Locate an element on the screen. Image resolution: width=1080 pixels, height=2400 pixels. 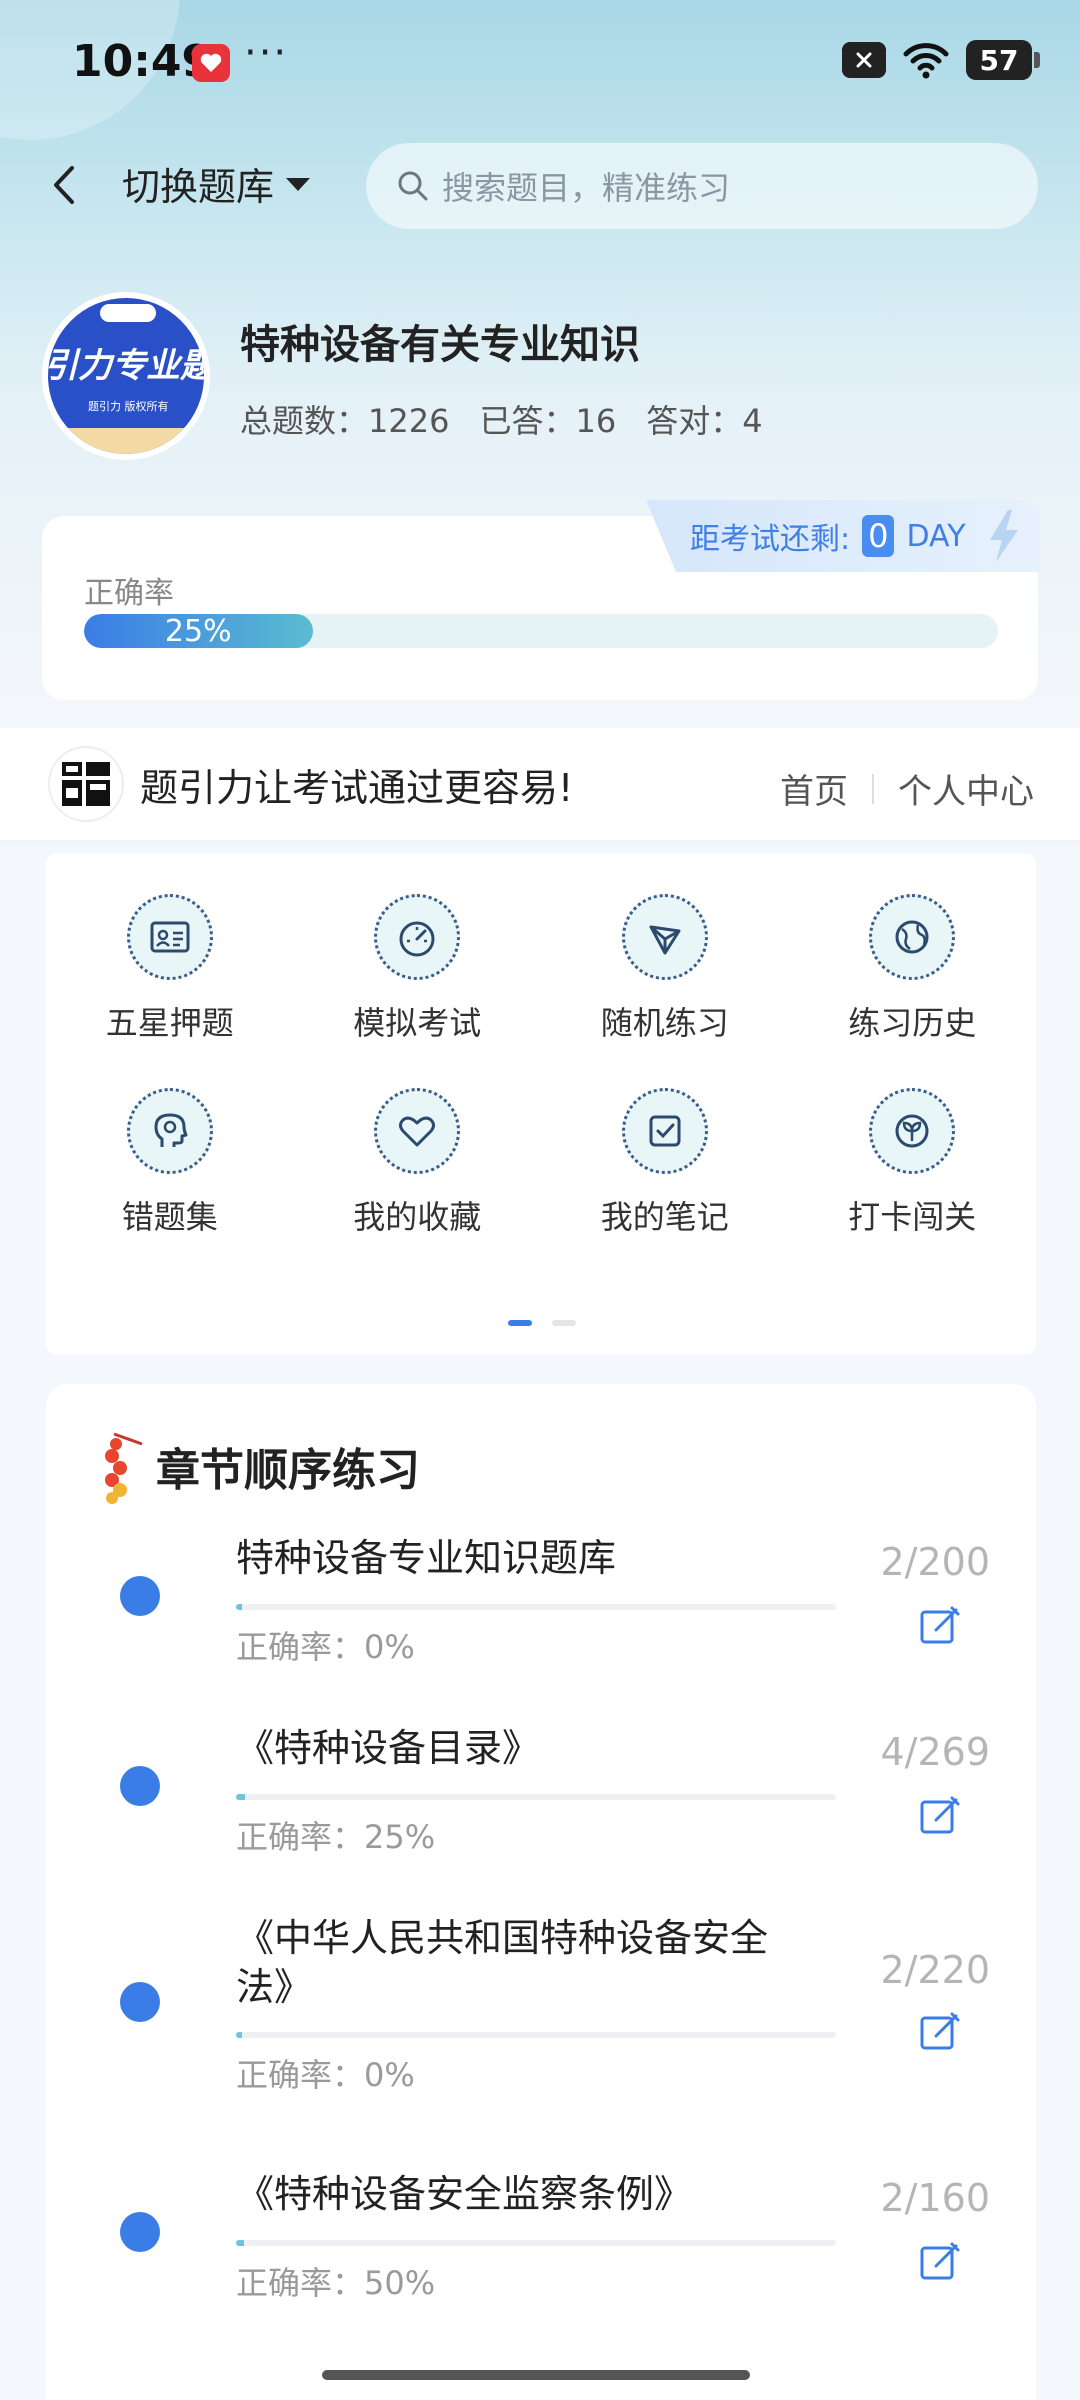
more-notifications-icon: ··· is located at coordinates (266, 53).